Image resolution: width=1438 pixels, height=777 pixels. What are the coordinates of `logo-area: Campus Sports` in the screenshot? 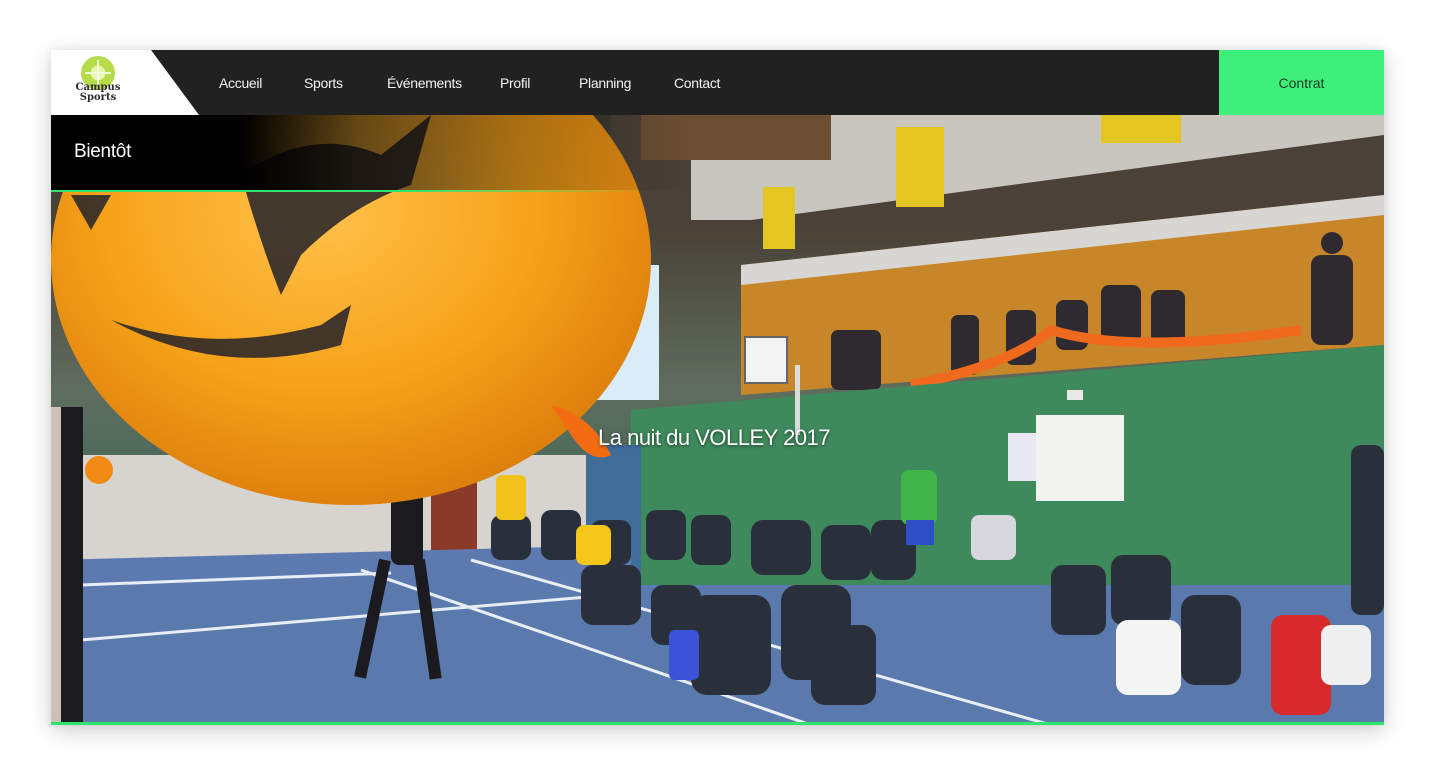 It's located at (125, 82).